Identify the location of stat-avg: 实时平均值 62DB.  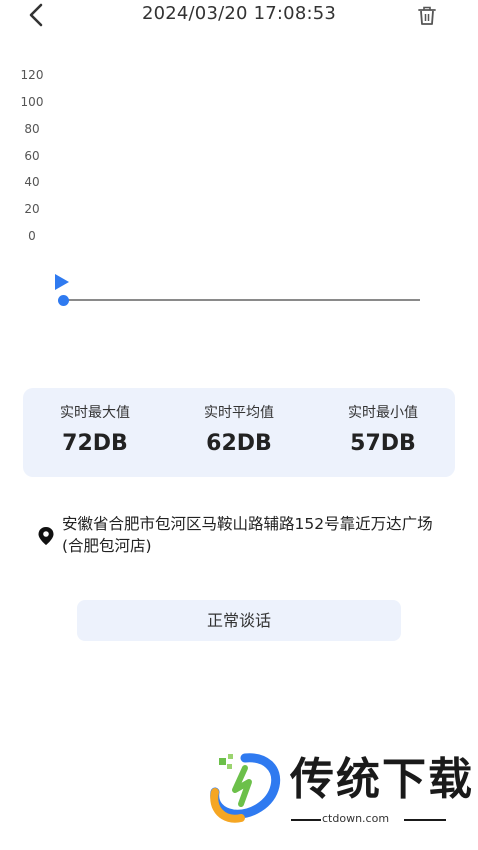
(239, 432).